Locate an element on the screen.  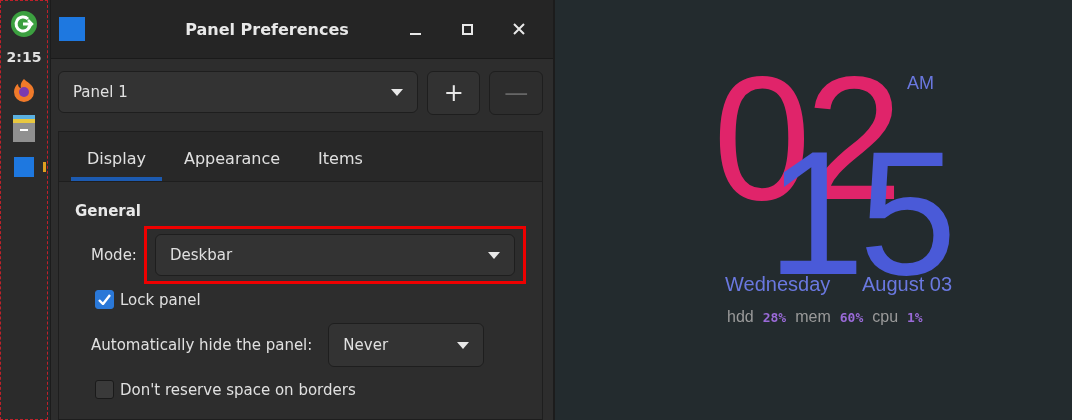
autohide-dropdown: Never is located at coordinates (406, 345).